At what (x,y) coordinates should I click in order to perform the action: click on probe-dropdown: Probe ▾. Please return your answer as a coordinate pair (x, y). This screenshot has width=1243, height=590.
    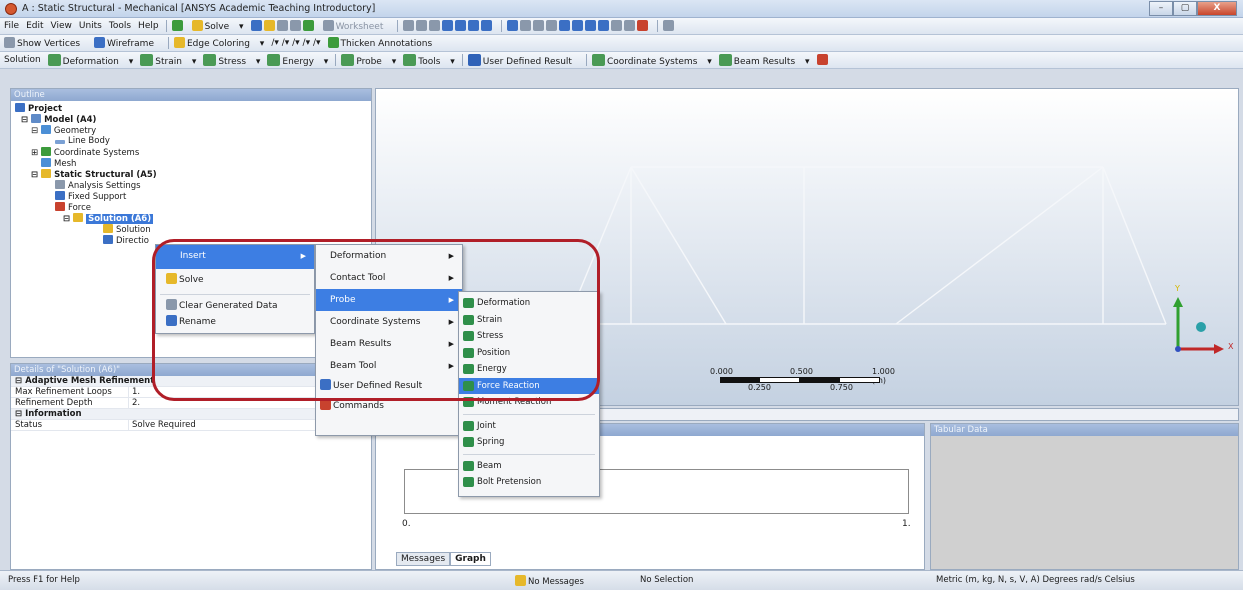
    Looking at the image, I should click on (368, 60).